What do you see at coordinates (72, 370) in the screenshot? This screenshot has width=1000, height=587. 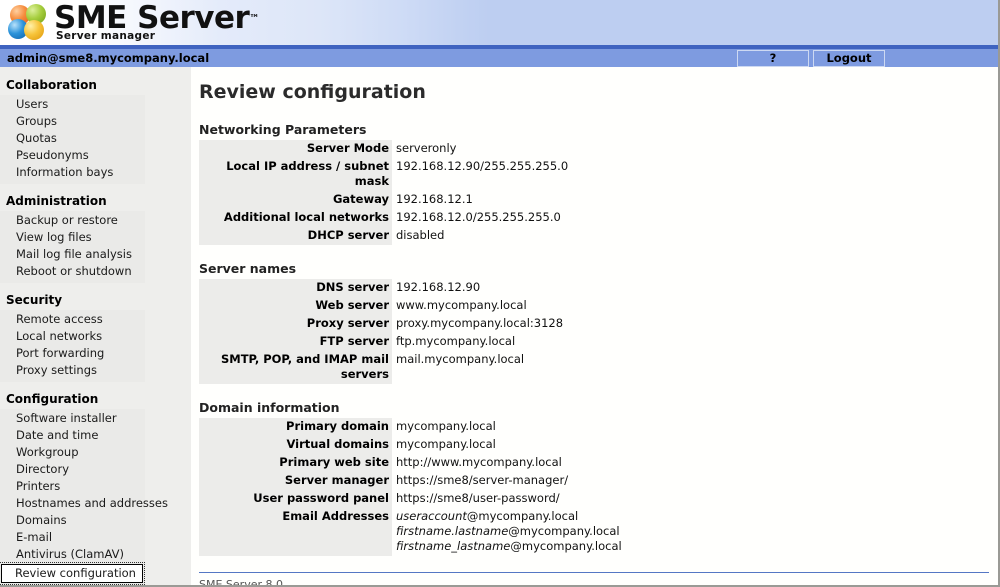 I see `sidebar-item-proxy-settings: Proxy settings` at bounding box center [72, 370].